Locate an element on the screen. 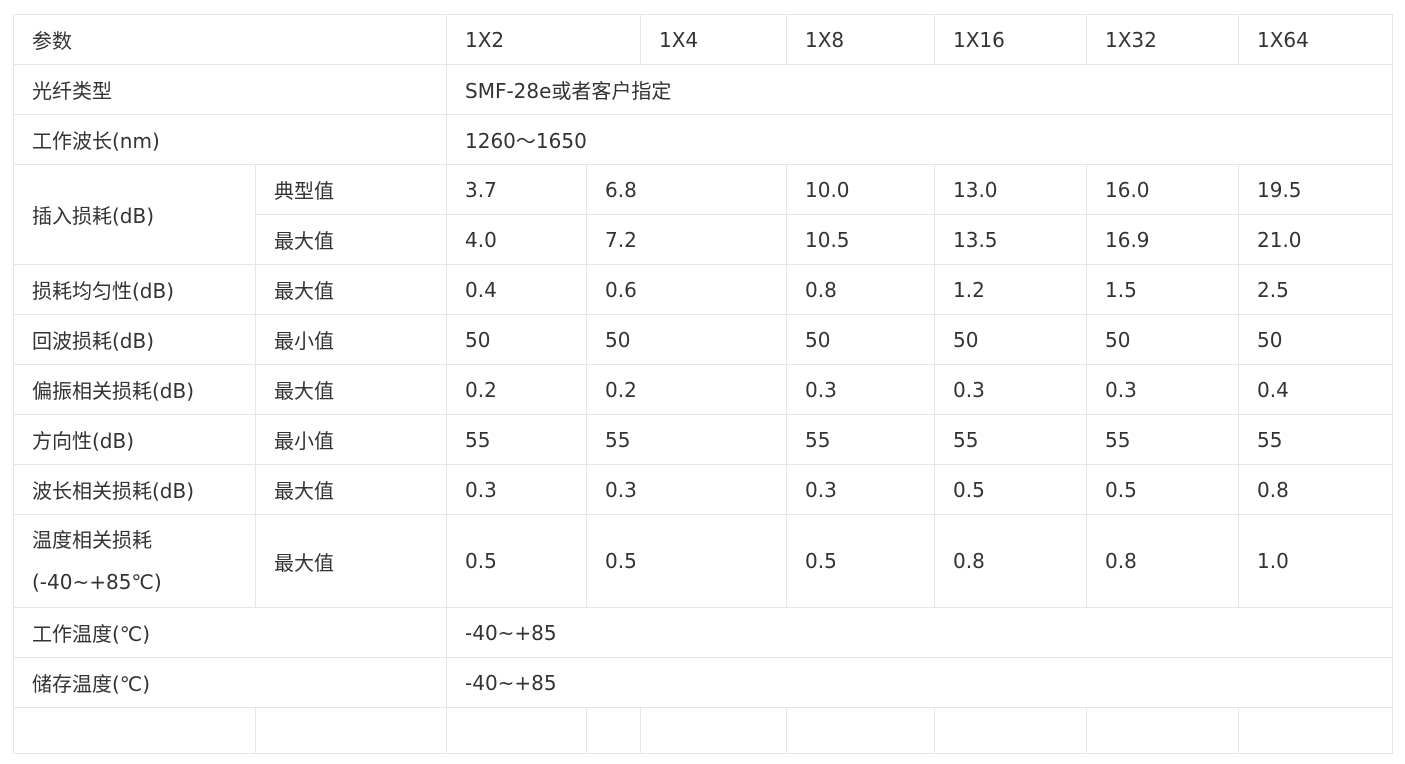  header-1x32: 1X32 is located at coordinates (1162, 39).